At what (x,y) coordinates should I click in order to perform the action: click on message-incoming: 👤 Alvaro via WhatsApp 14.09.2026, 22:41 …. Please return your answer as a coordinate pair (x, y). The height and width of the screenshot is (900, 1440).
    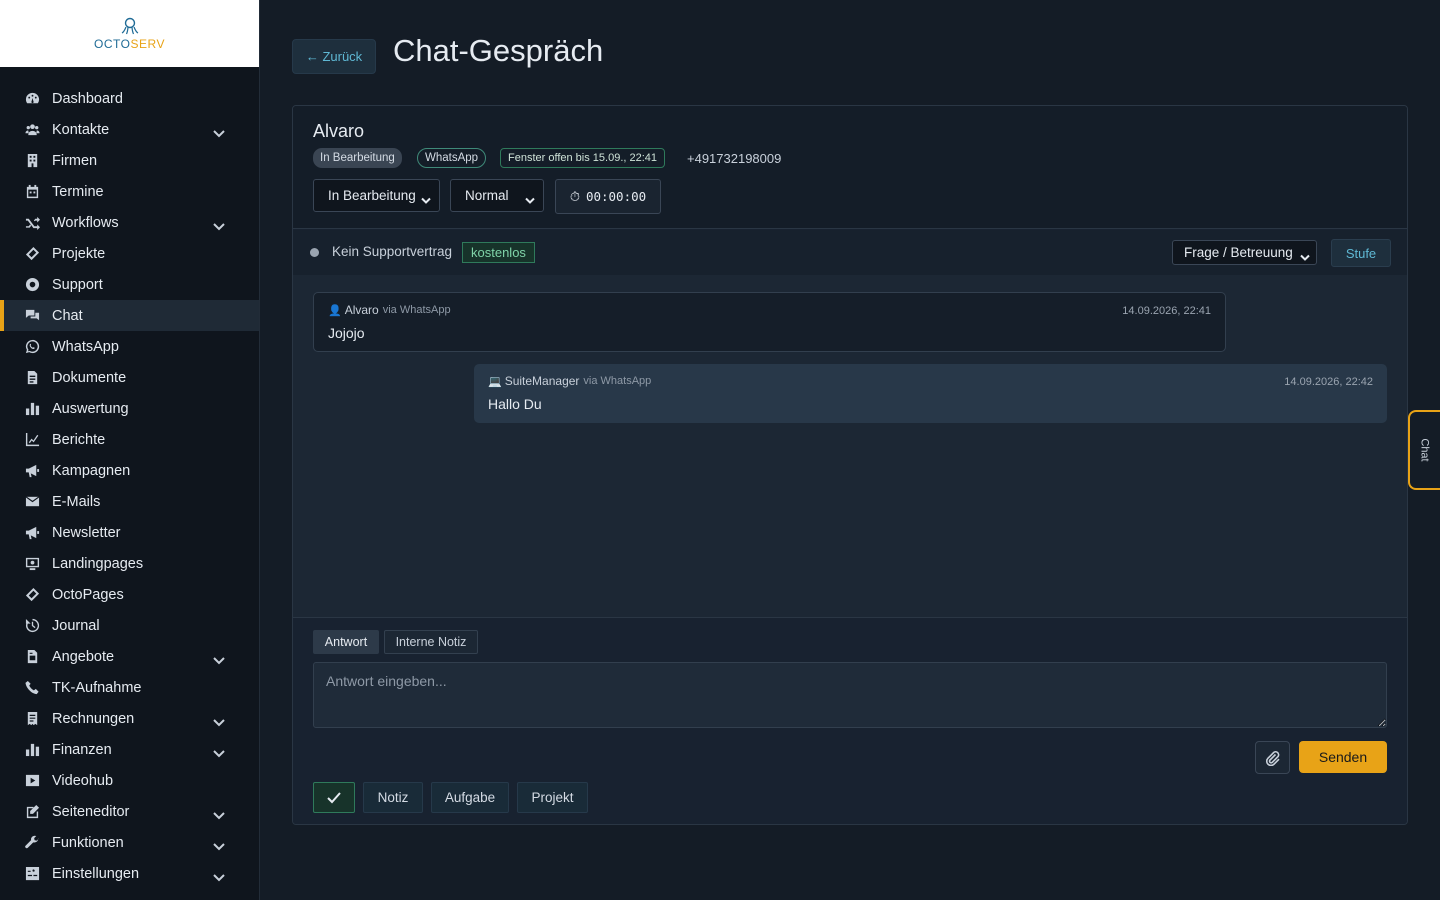
    Looking at the image, I should click on (769, 322).